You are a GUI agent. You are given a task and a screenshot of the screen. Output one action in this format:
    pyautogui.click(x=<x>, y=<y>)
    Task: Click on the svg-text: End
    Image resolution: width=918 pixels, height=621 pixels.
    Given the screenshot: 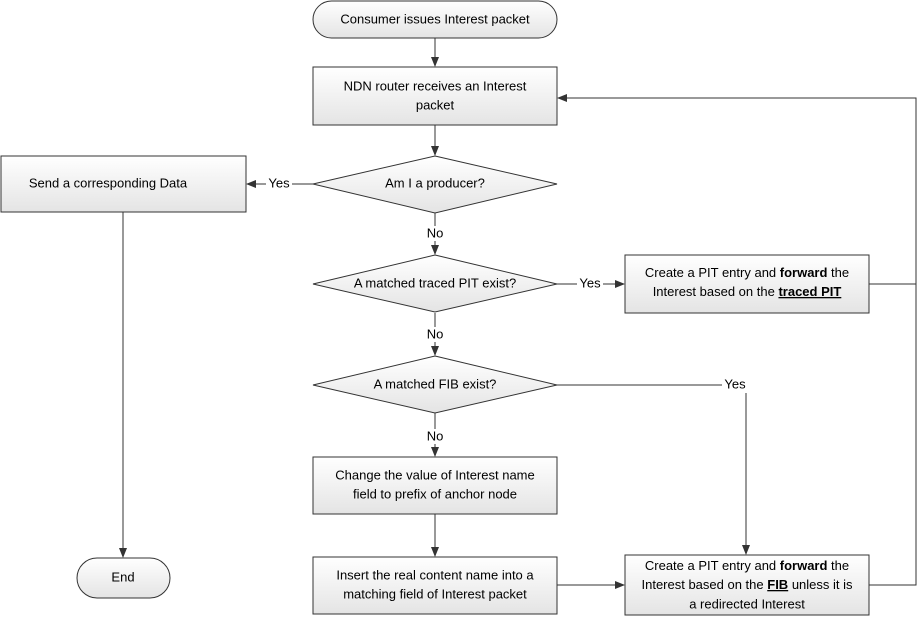 What is the action you would take?
    pyautogui.click(x=122, y=576)
    